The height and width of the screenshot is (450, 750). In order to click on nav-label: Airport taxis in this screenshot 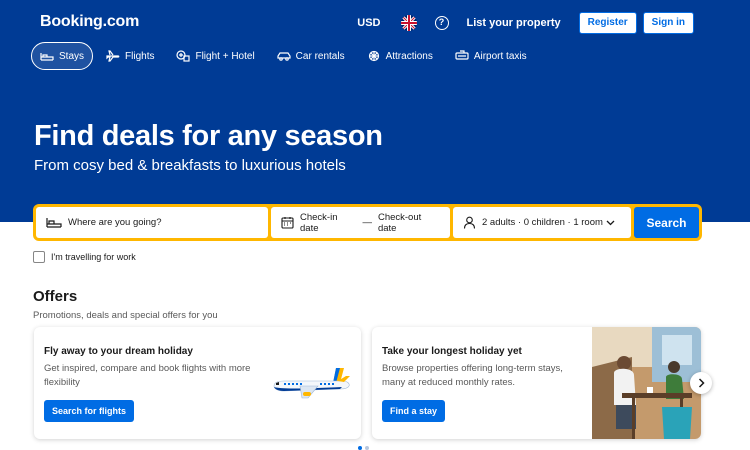, I will do `click(500, 56)`.